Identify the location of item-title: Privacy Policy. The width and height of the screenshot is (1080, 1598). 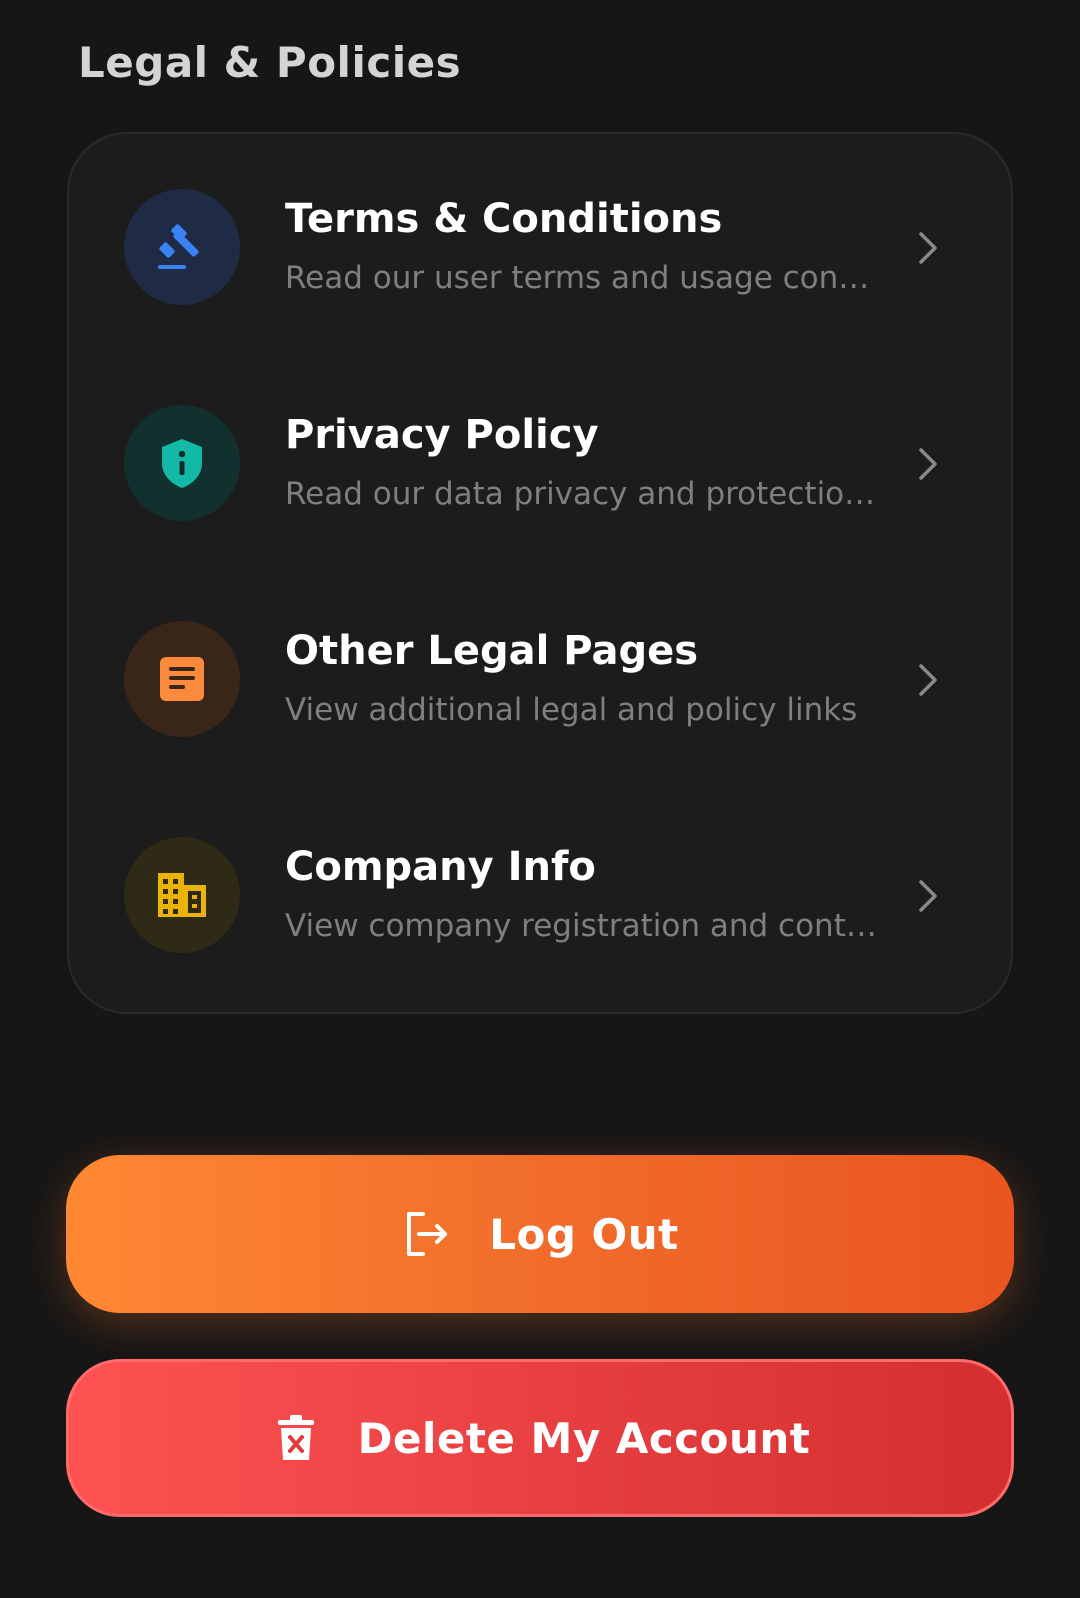
(442, 435).